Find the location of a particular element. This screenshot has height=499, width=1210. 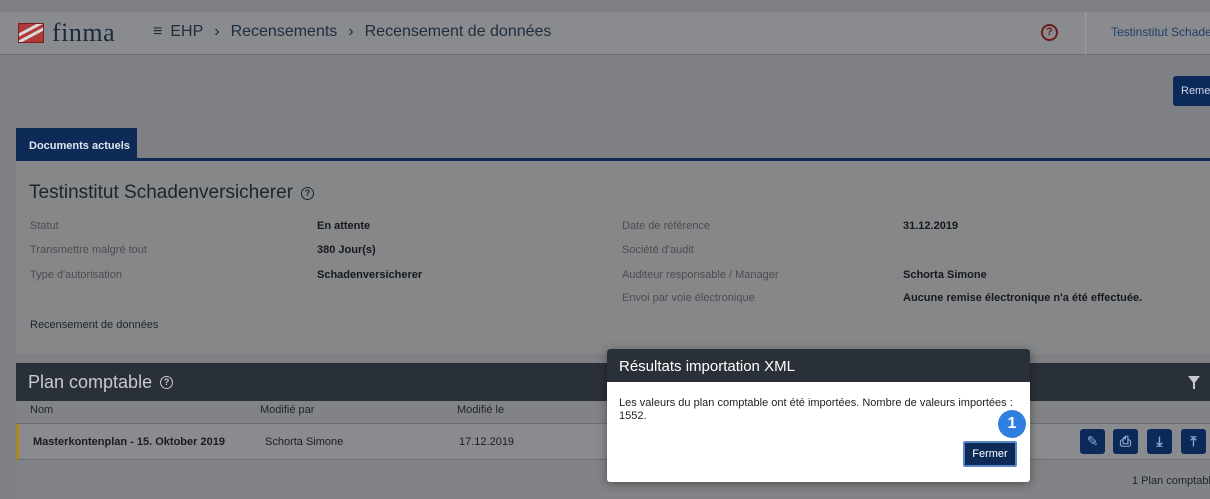

value-date-reference: 31.12.2019 is located at coordinates (931, 226).